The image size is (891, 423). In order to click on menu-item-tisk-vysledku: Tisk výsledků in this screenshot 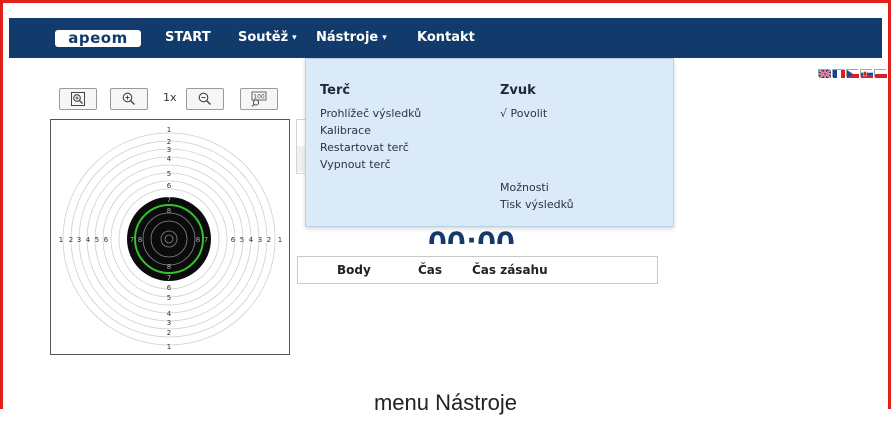, I will do `click(537, 204)`.